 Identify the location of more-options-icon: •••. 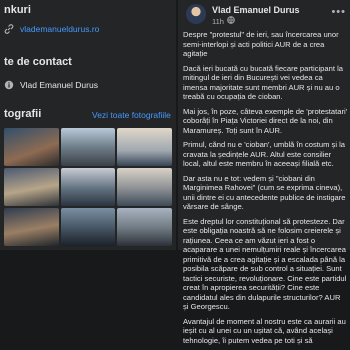
(338, 12).